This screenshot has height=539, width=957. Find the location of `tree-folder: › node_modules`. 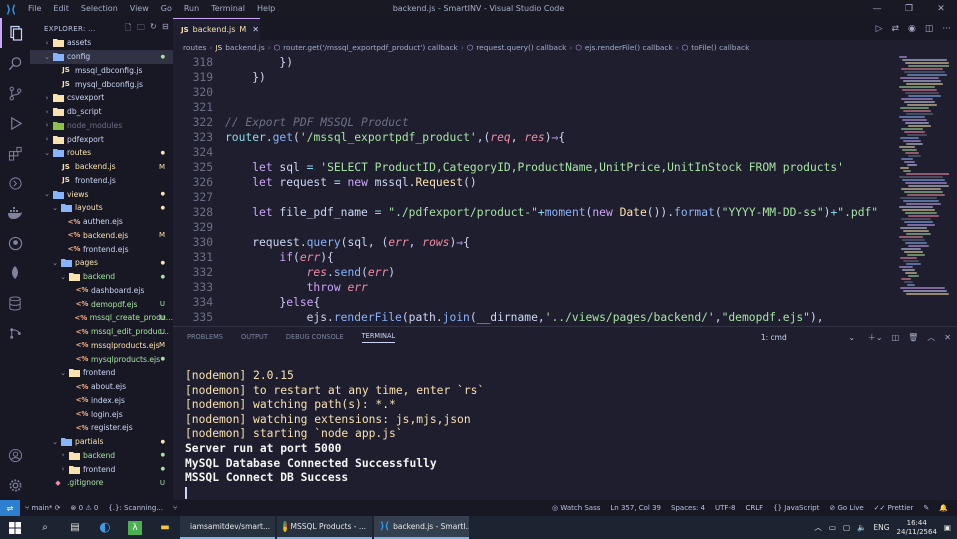

tree-folder: › node_modules is located at coordinates (101, 126).